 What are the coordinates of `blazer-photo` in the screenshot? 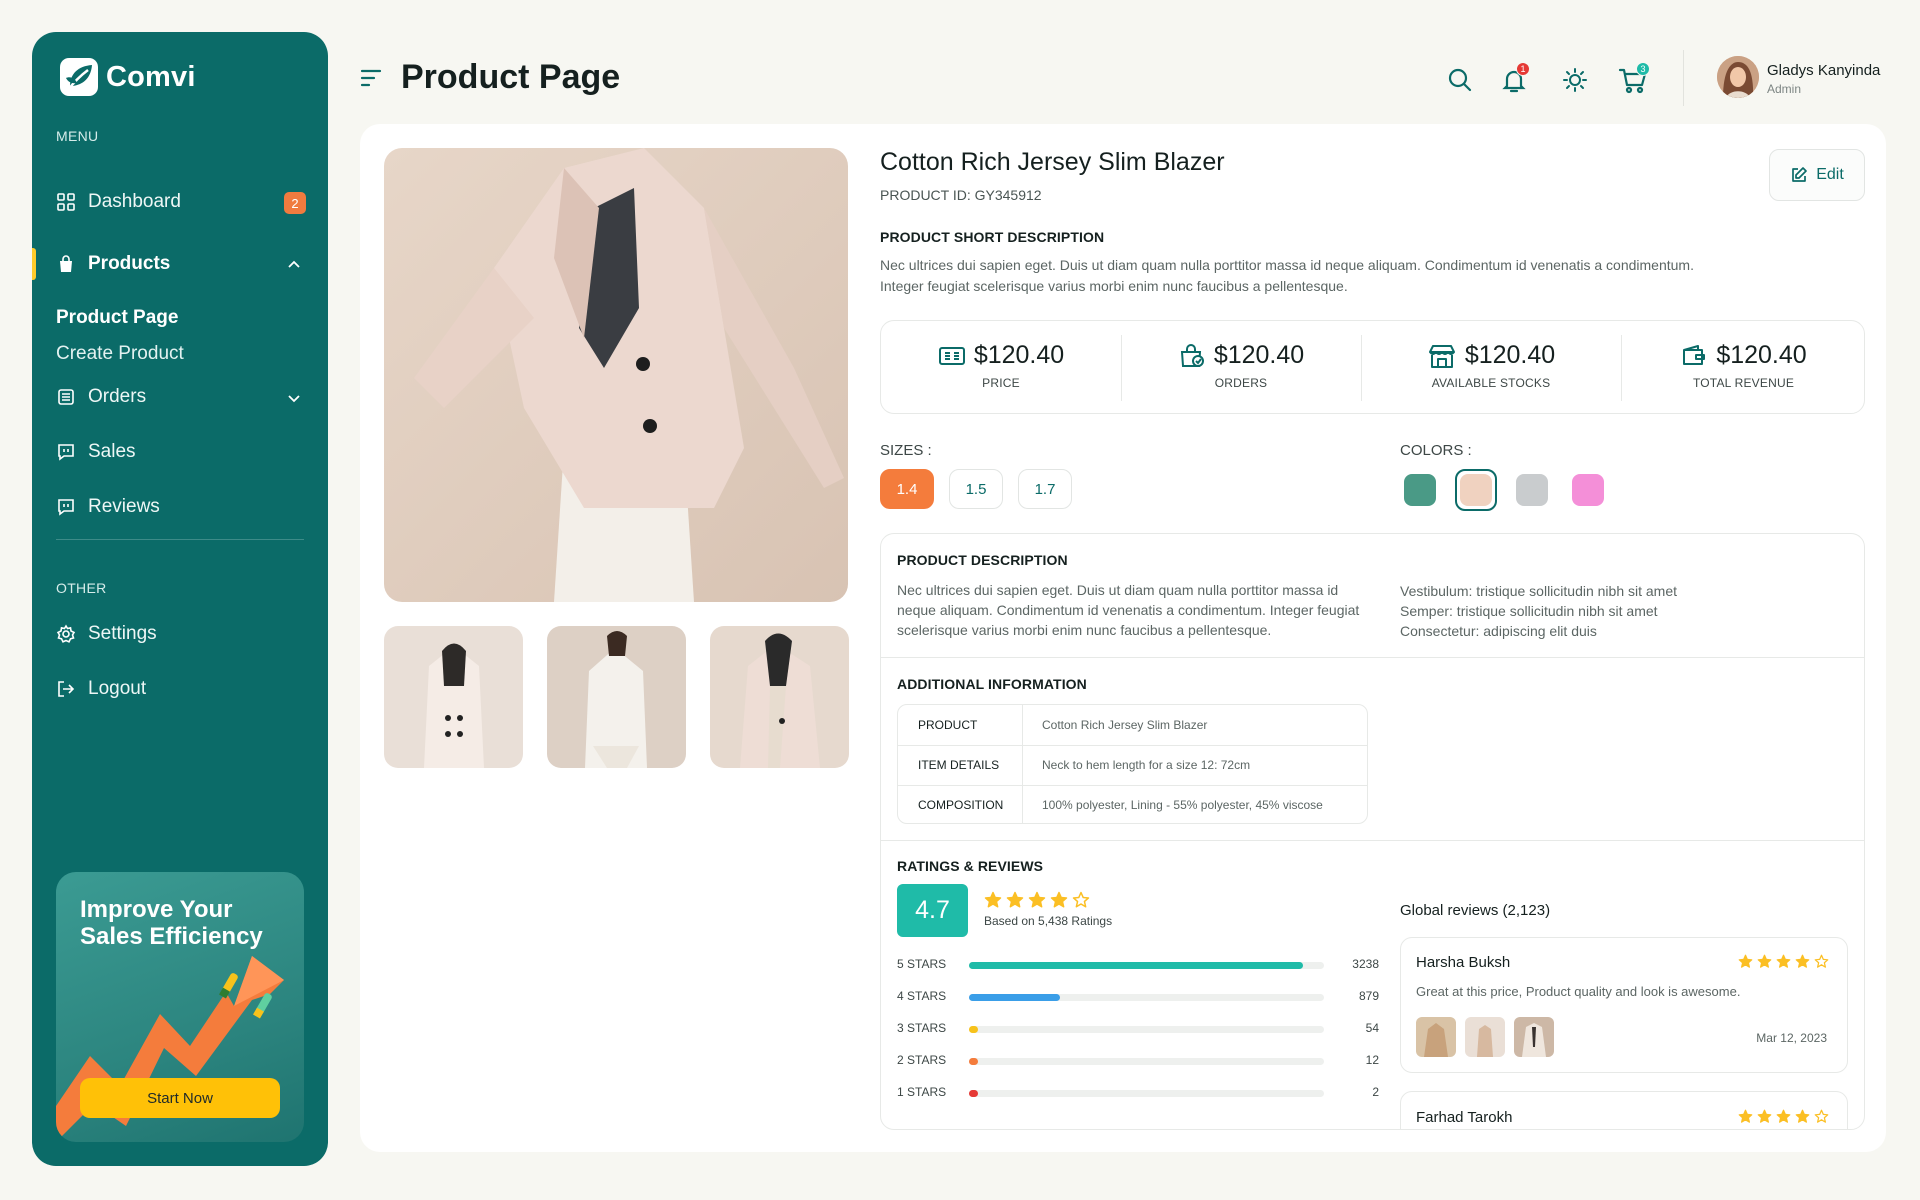 It's located at (616, 375).